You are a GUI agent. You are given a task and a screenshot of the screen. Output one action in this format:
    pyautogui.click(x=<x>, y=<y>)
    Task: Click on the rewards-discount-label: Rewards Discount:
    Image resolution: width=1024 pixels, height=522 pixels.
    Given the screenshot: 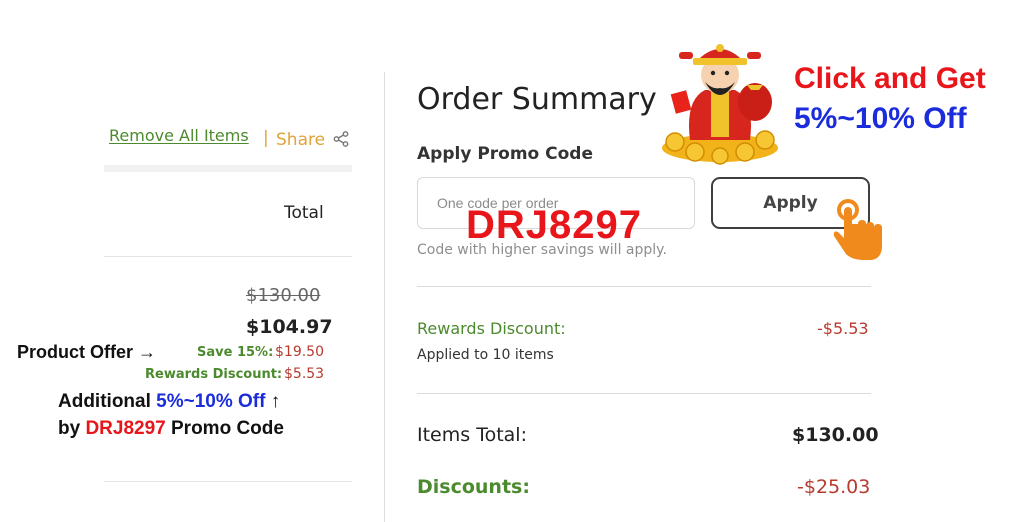 What is the action you would take?
    pyautogui.click(x=214, y=374)
    